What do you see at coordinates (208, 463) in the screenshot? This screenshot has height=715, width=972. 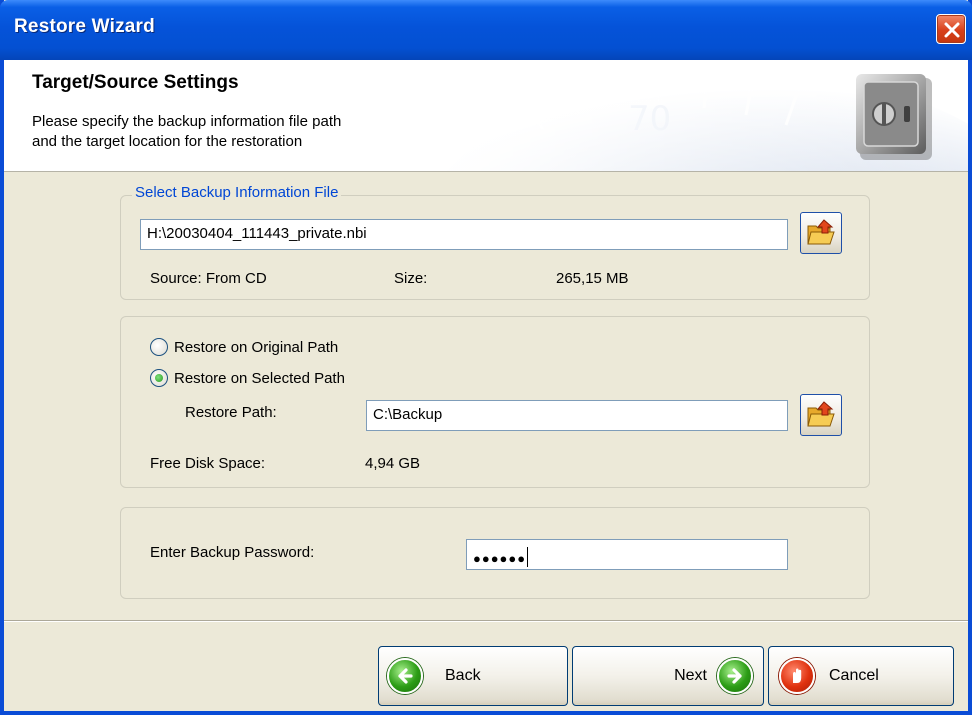 I see `free-disk-space-label: Free Disk Space:` at bounding box center [208, 463].